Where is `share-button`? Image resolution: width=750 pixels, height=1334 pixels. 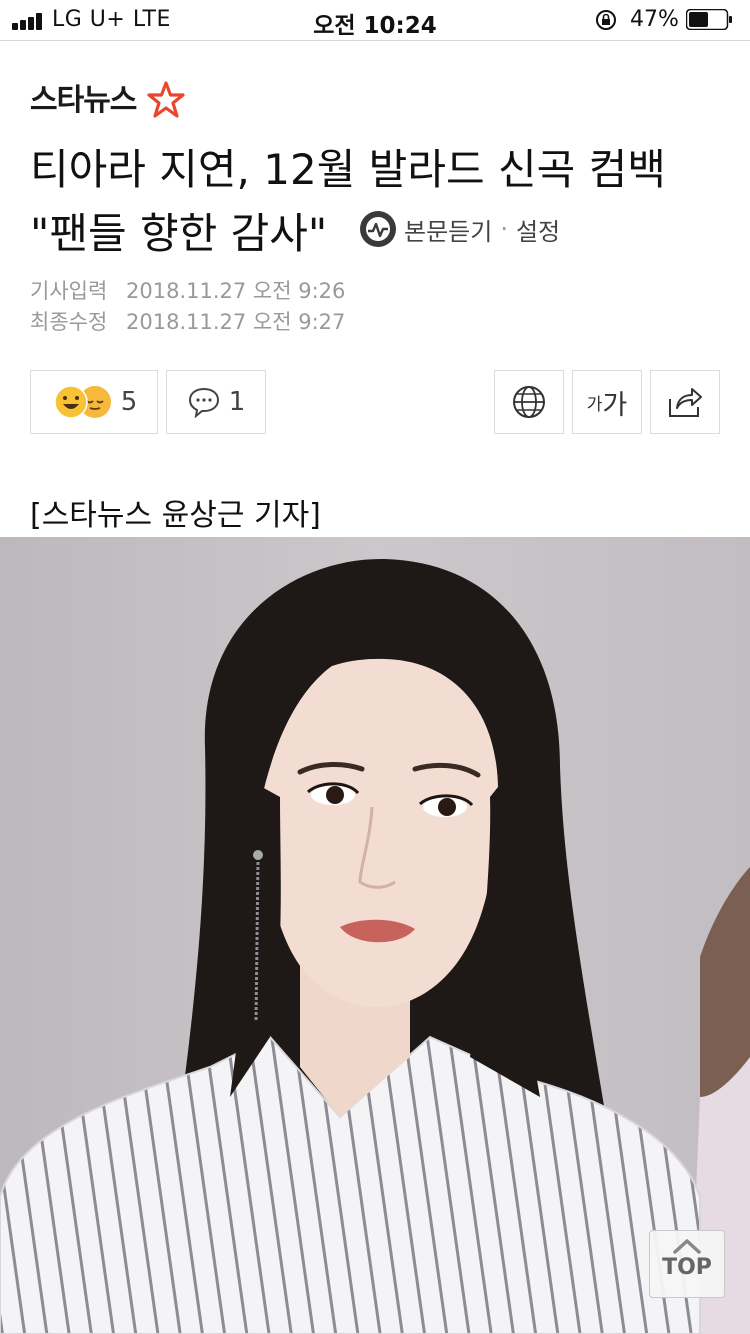 share-button is located at coordinates (685, 402).